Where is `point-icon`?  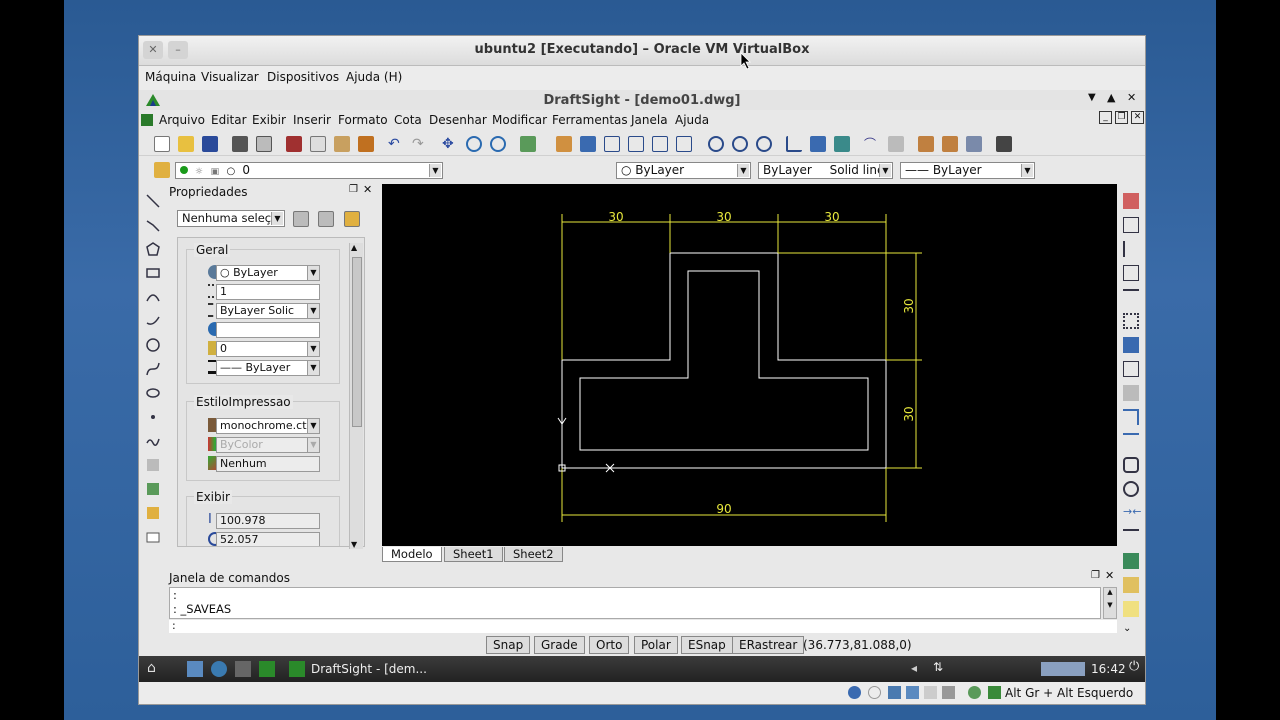
point-icon is located at coordinates (153, 417).